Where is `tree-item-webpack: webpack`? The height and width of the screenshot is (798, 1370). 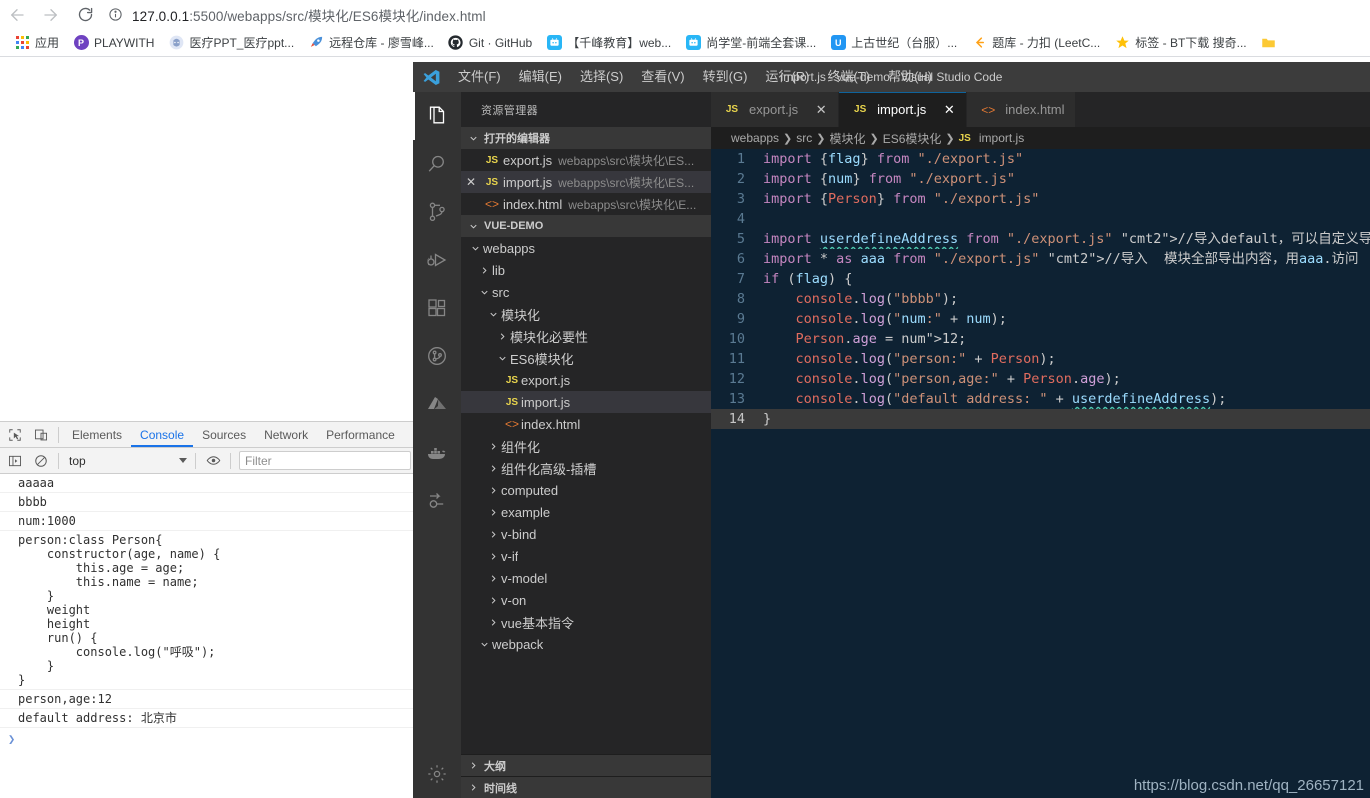 tree-item-webpack: webpack is located at coordinates (586, 644).